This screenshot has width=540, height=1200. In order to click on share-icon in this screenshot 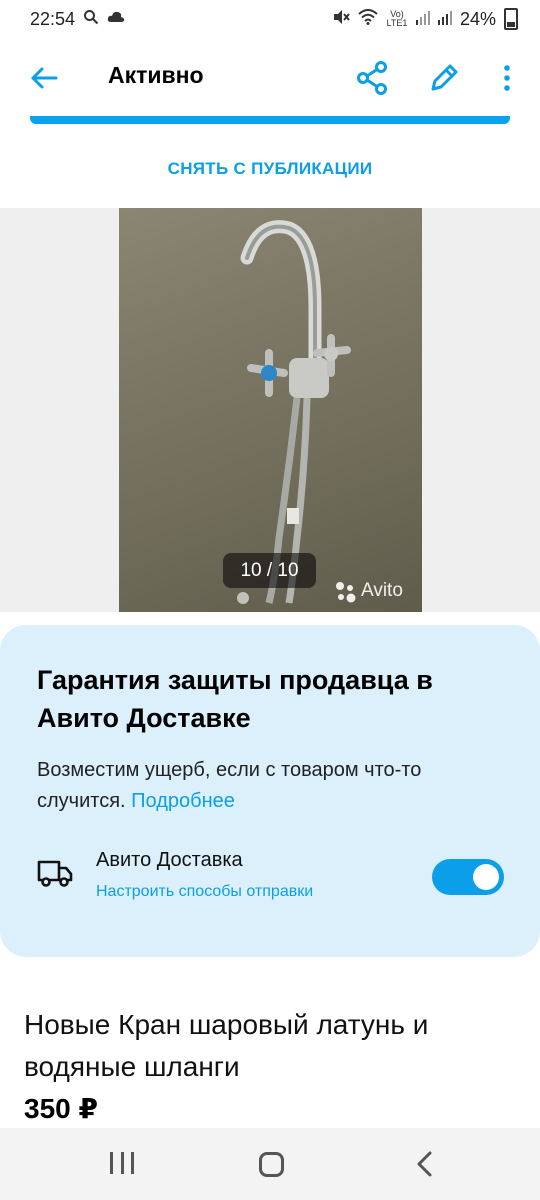, I will do `click(372, 78)`.